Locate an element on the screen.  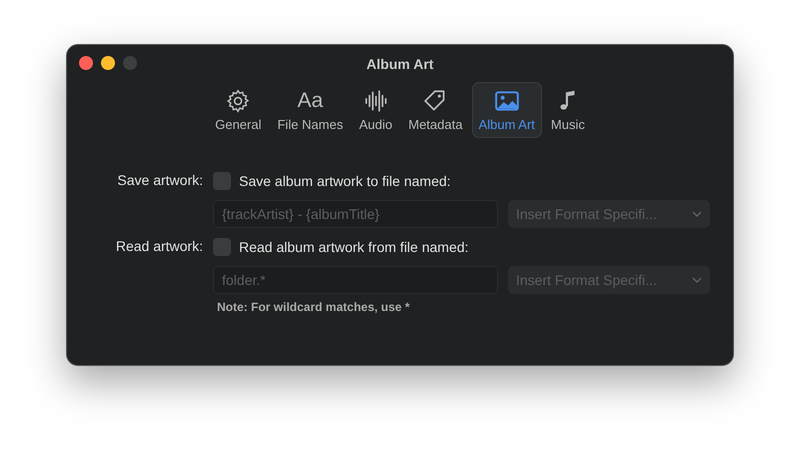
toolbar-tab: Audio is located at coordinates (376, 110).